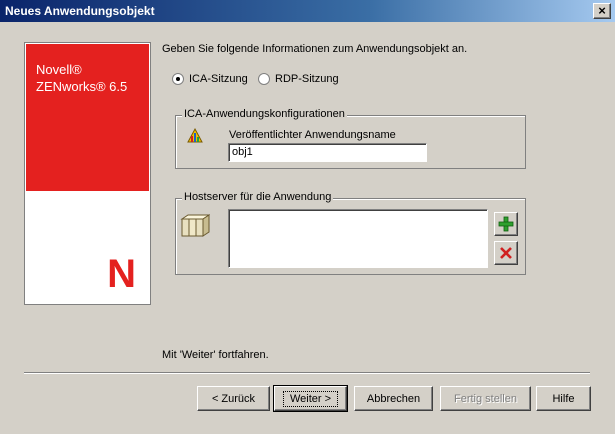 This screenshot has height=434, width=615. I want to click on radio-label: RDP-Sitzung, so click(307, 79).